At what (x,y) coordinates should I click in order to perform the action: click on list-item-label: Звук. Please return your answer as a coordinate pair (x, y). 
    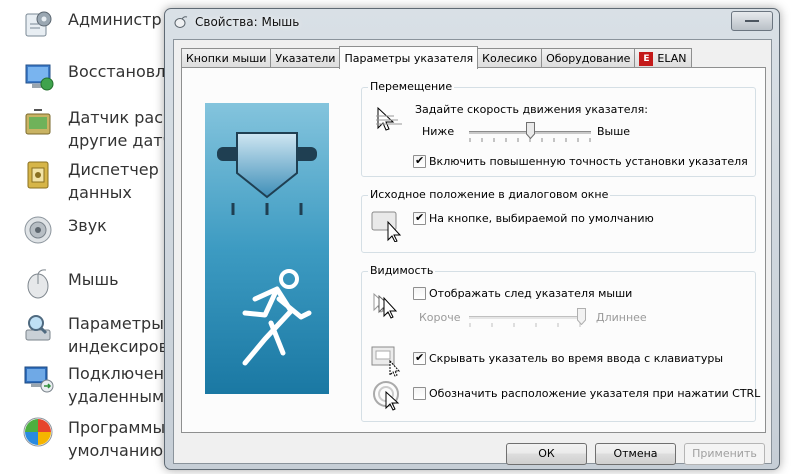
    Looking at the image, I should click on (87, 225).